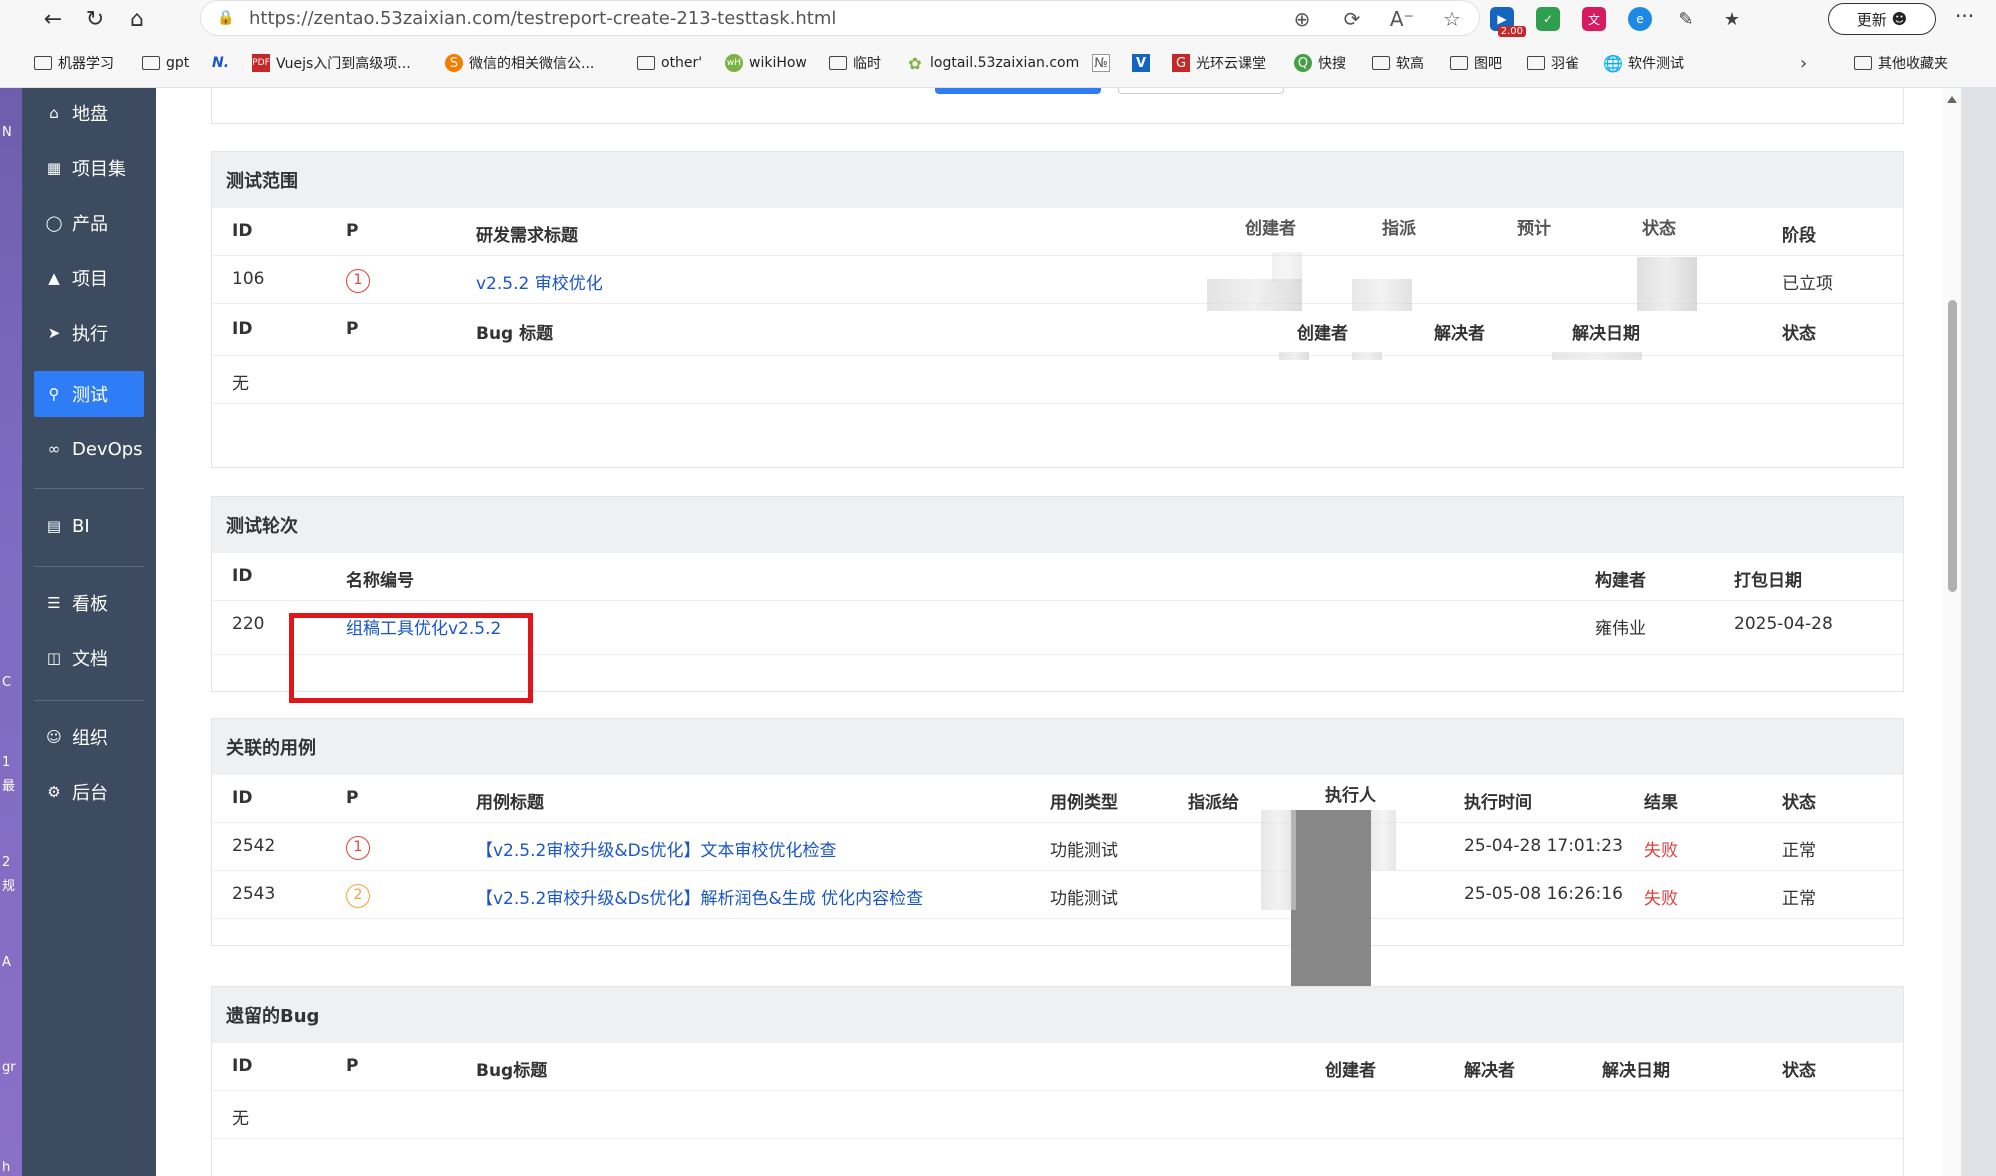 This screenshot has height=1176, width=1996. Describe the element at coordinates (1084, 899) in the screenshot. I see `case-type: 功能测试` at that location.